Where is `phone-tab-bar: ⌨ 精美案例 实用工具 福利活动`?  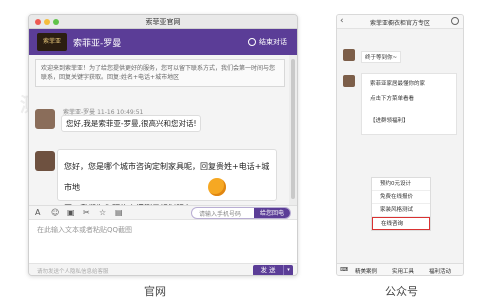 phone-tab-bar: ⌨ 精美案例 实用工具 福利活动 is located at coordinates (400, 269).